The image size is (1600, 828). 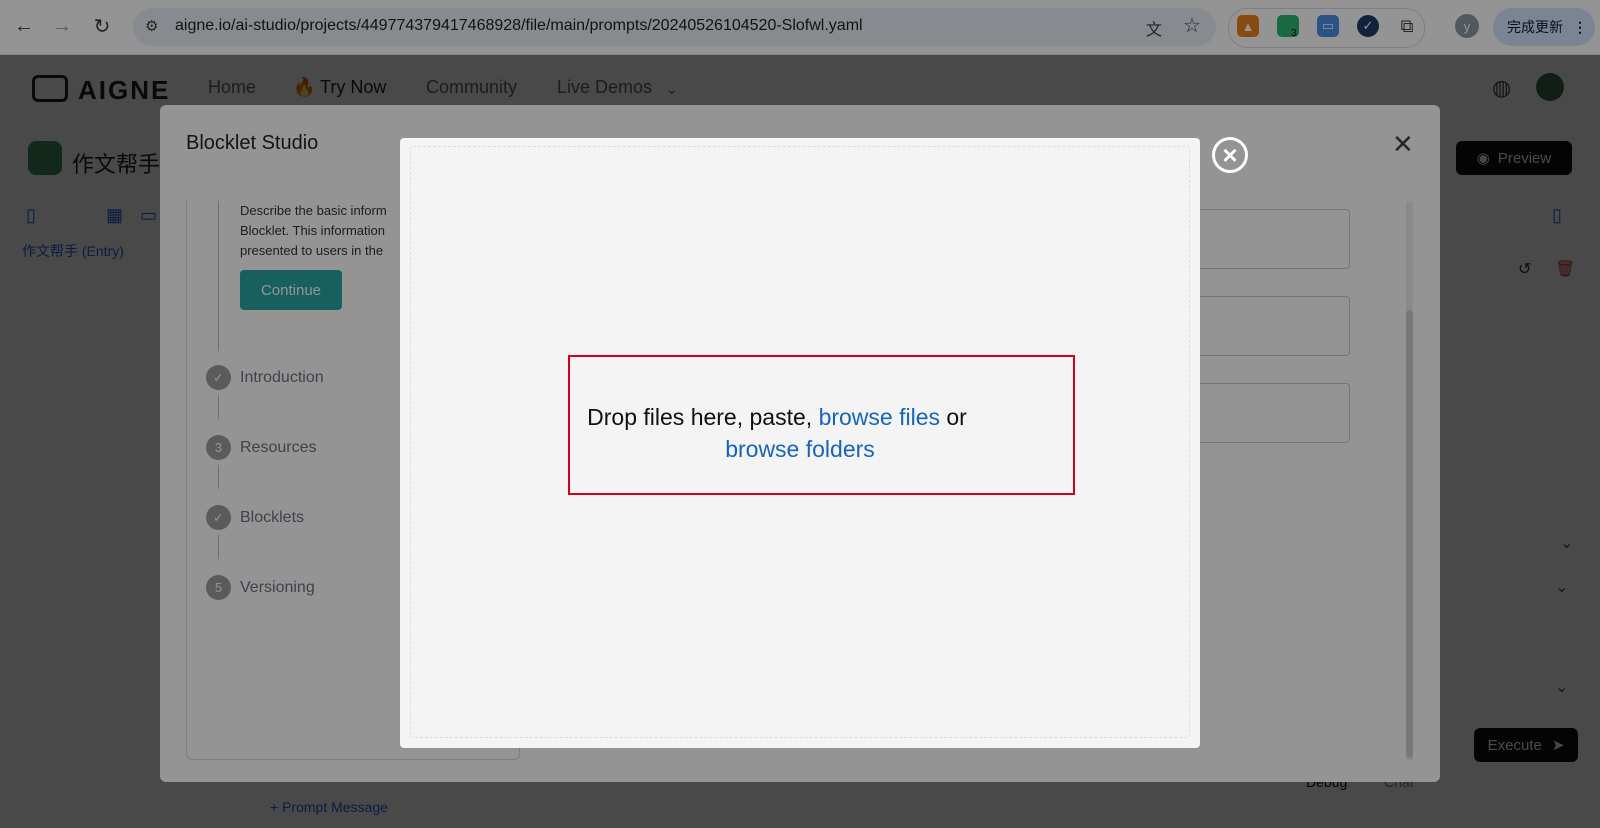 I want to click on drop-instructions-line2: browse folders, so click(x=800, y=449).